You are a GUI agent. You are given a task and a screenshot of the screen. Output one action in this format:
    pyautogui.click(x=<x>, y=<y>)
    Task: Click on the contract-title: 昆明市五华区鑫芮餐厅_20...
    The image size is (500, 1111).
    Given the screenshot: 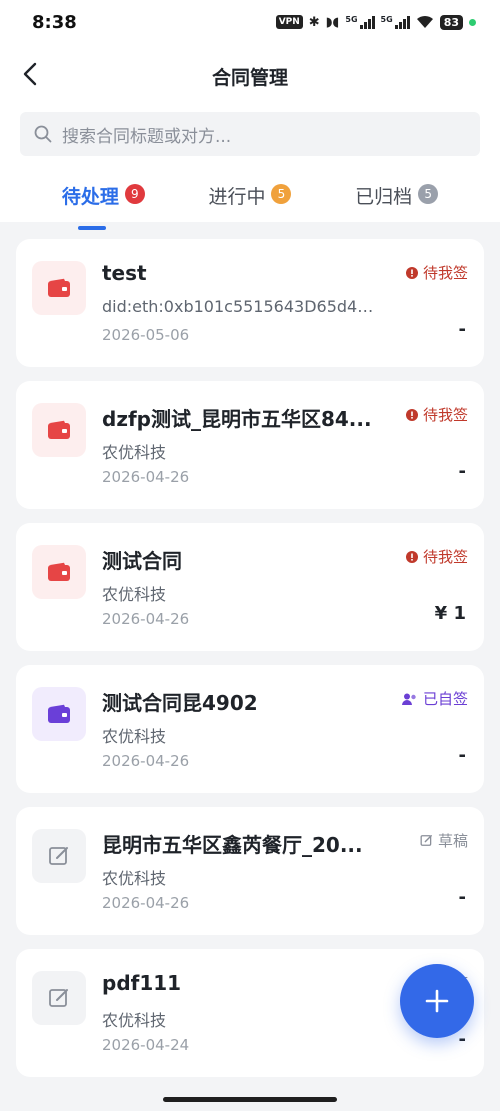 What is the action you would take?
    pyautogui.click(x=232, y=845)
    